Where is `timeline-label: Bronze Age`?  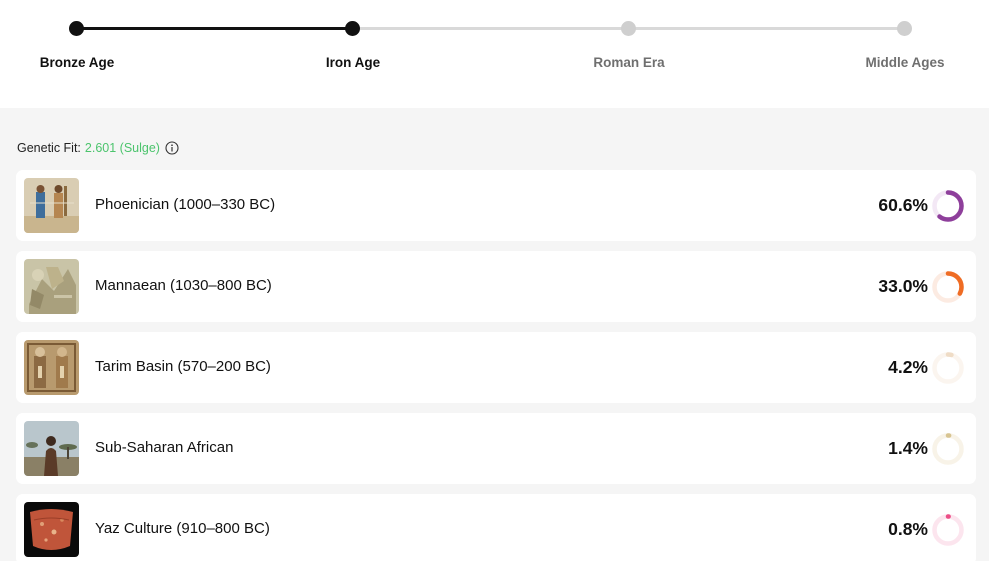 timeline-label: Bronze Age is located at coordinates (78, 62).